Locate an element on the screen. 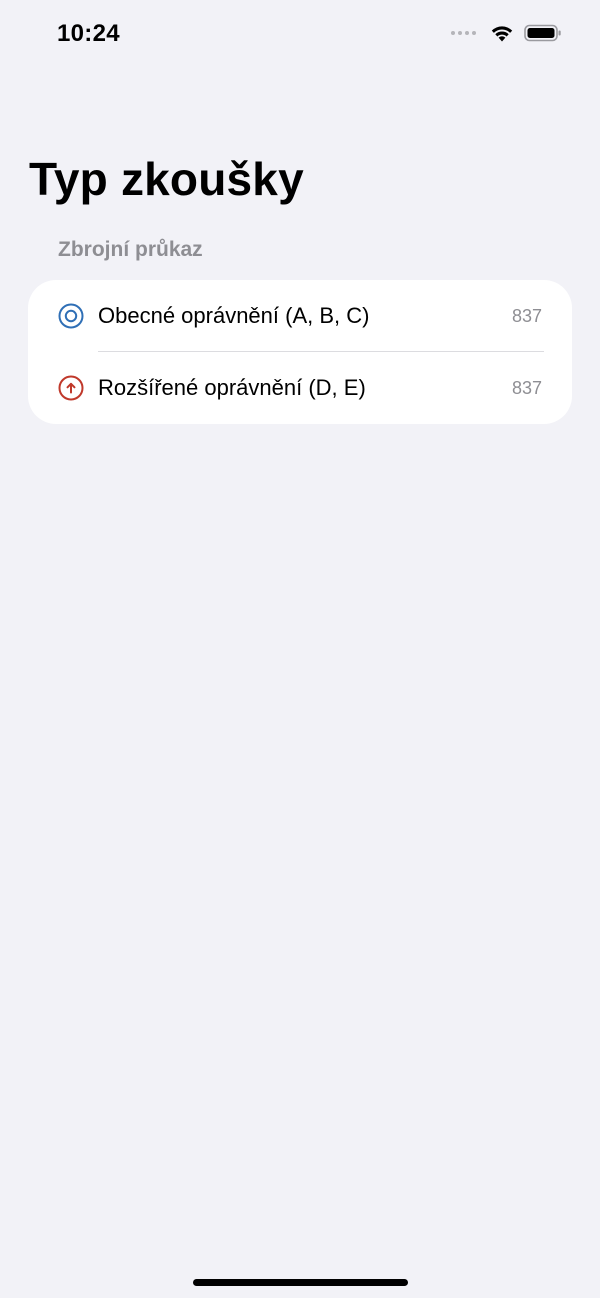  section-header: Zbrojní průkaz is located at coordinates (130, 249).